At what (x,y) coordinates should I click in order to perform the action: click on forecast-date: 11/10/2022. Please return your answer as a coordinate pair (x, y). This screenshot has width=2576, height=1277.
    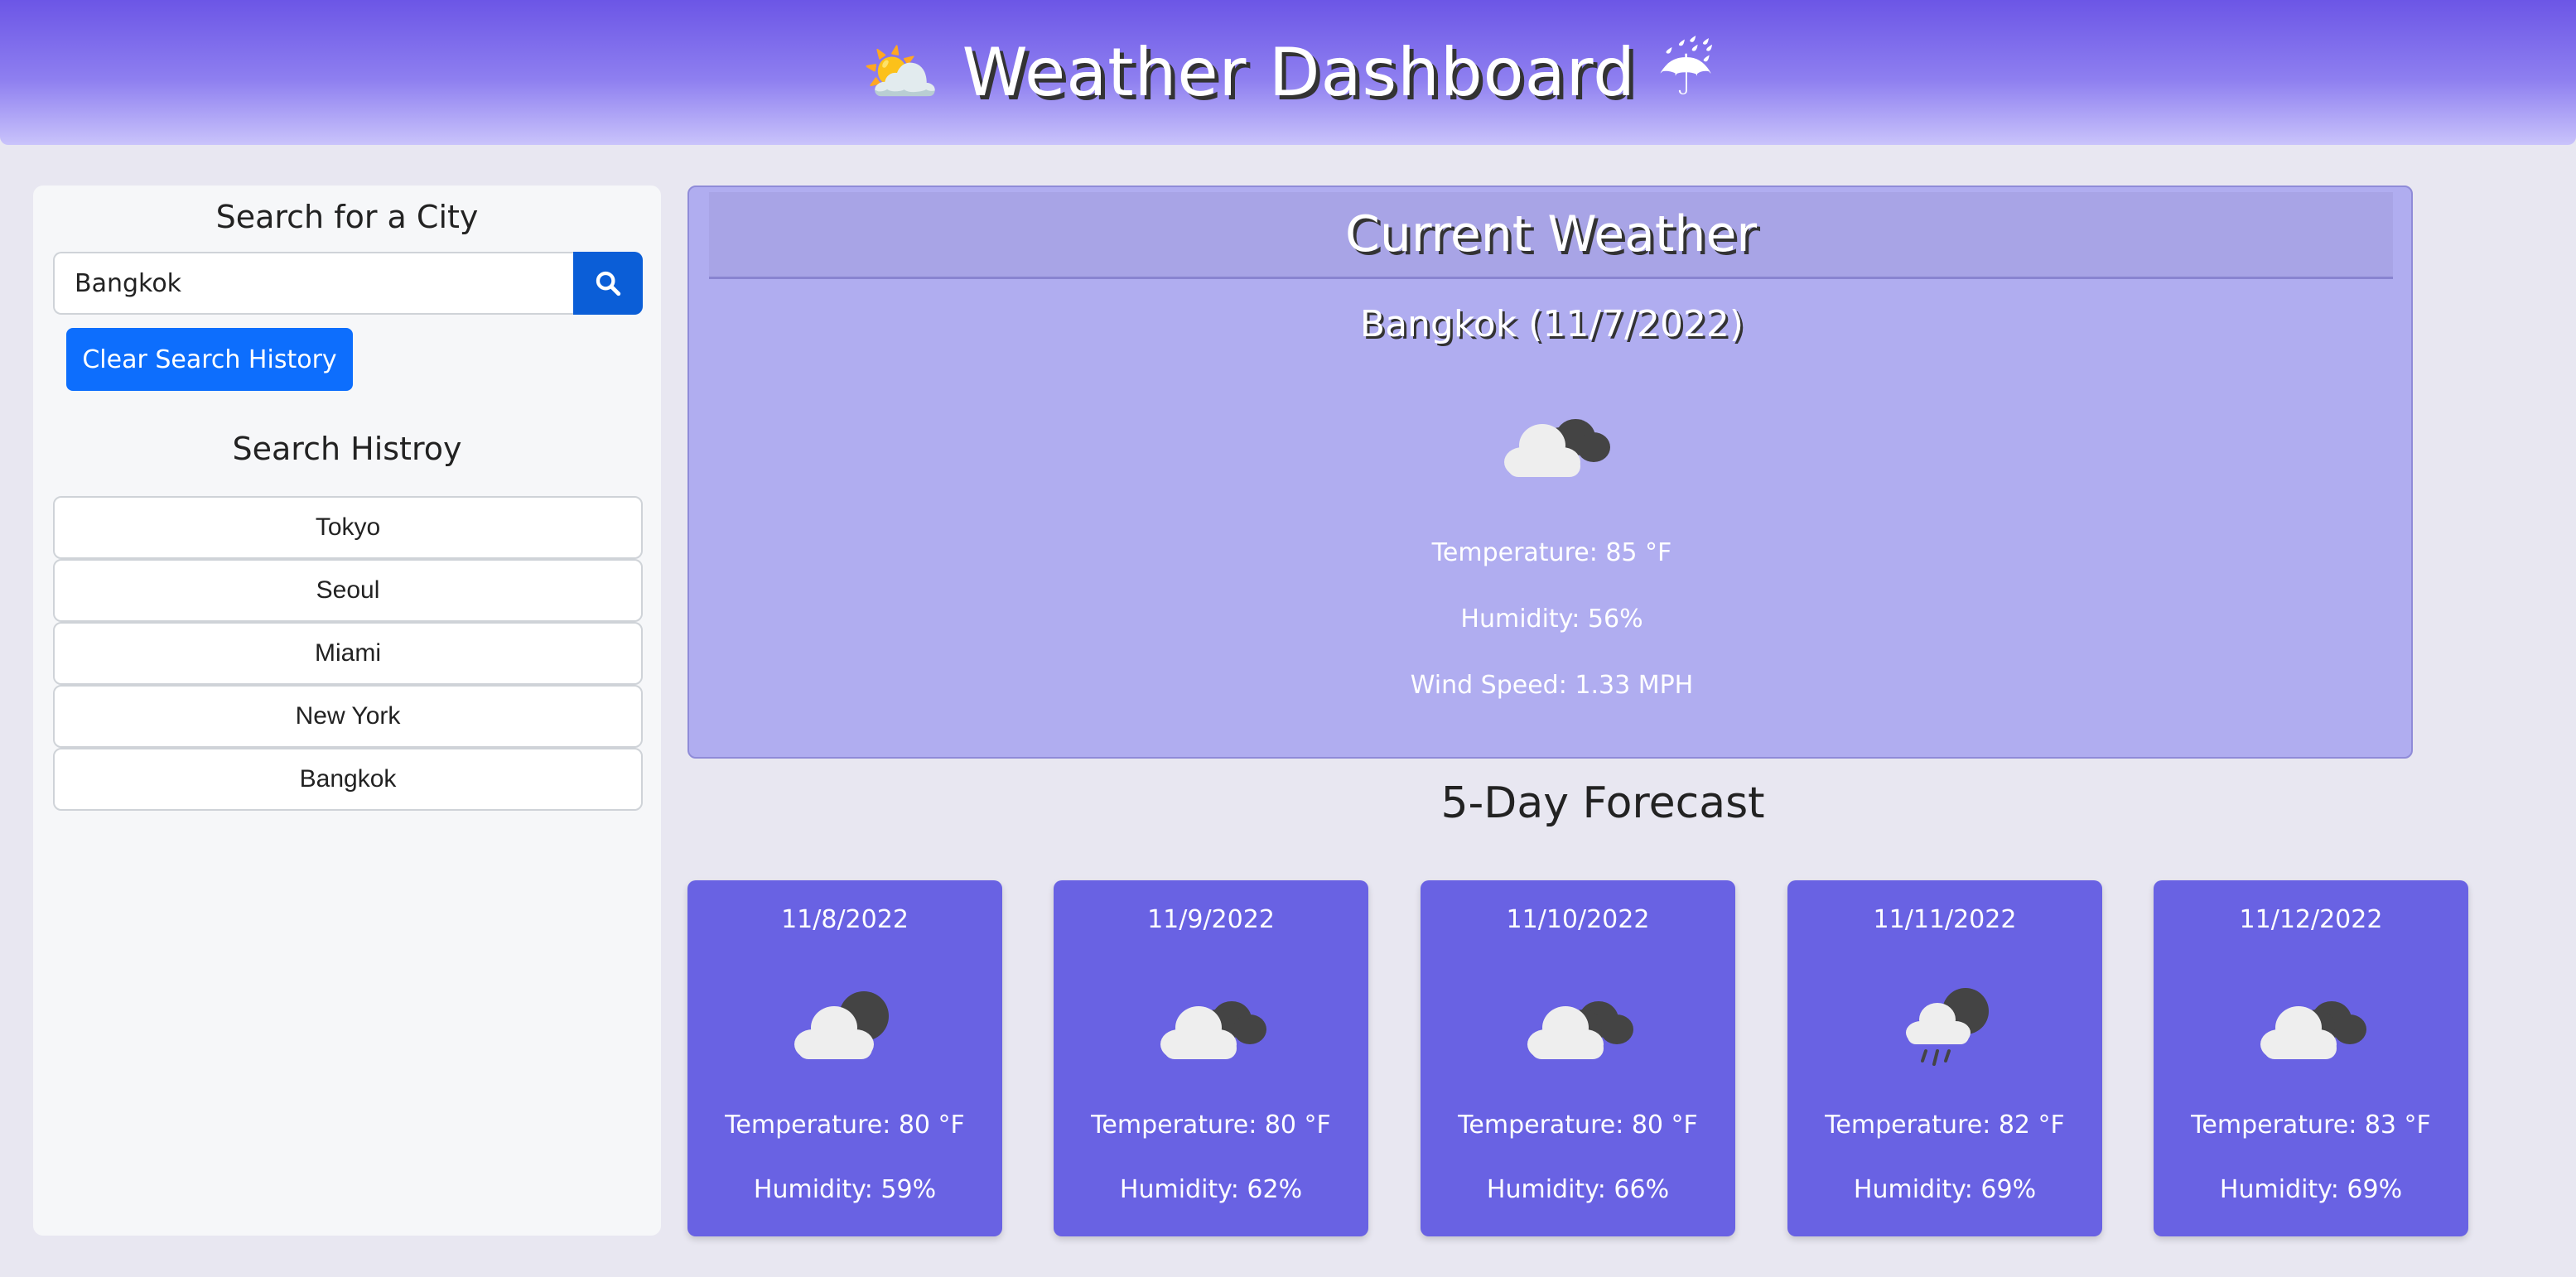
    Looking at the image, I should click on (1578, 919).